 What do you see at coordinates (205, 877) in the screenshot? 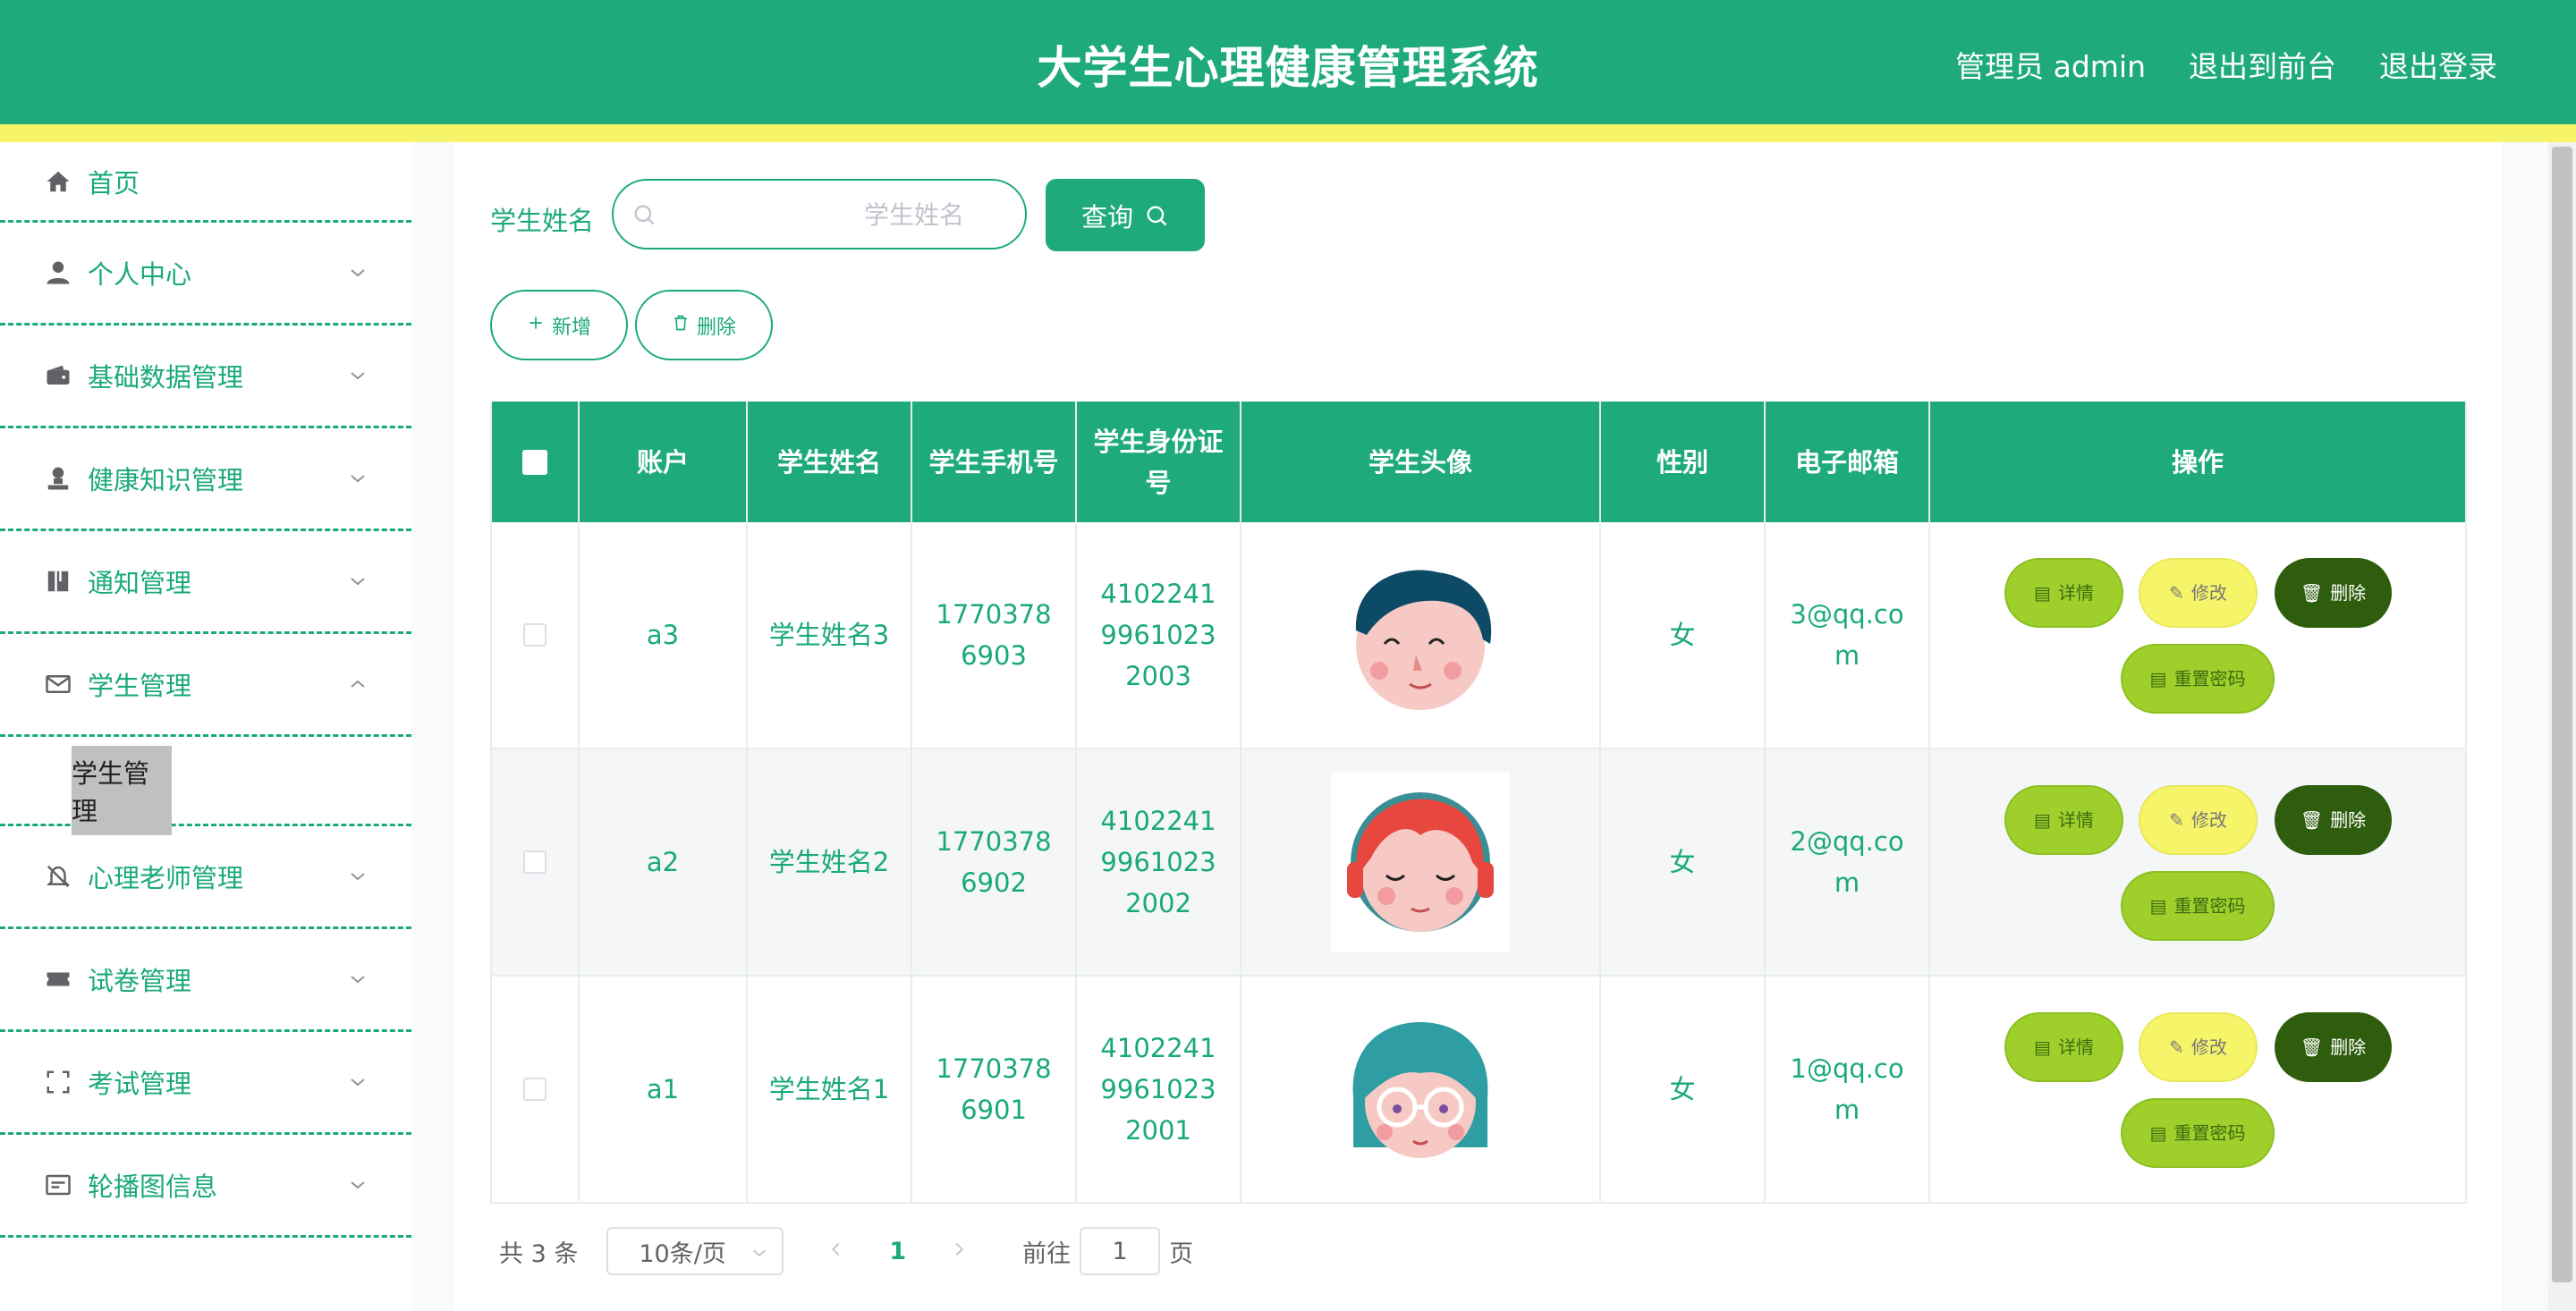
I see `sidebar-item-counselor: 心理老师管理` at bounding box center [205, 877].